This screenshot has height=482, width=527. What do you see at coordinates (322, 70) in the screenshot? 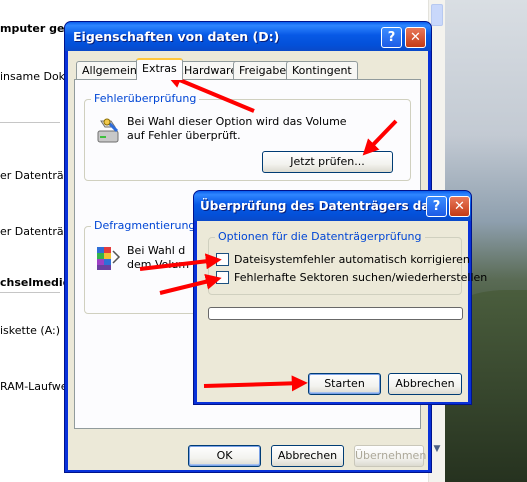
I see `tab-kontingent: Kontingent` at bounding box center [322, 70].